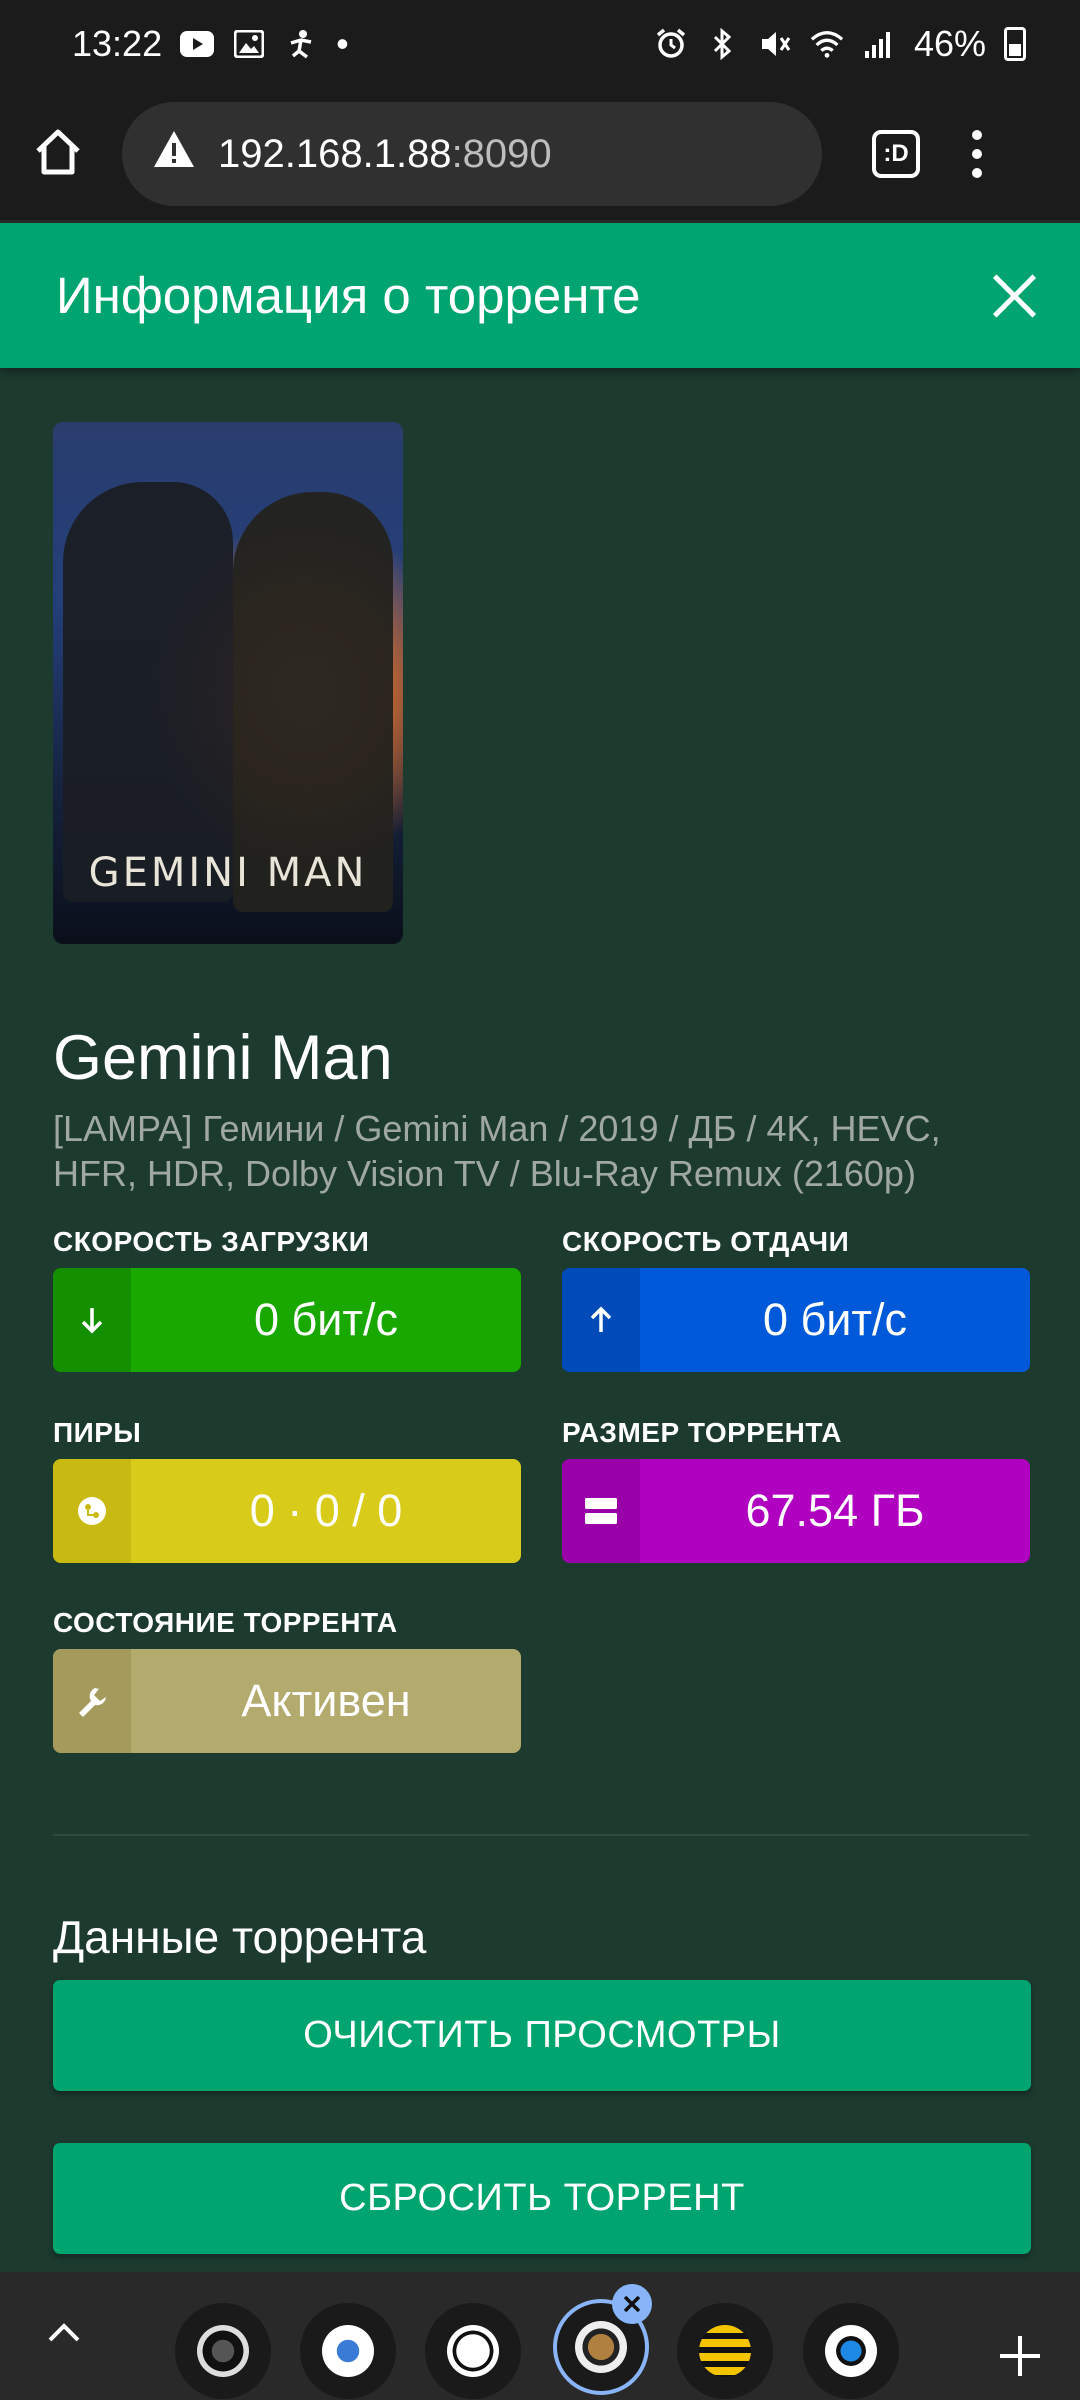 Image resolution: width=1080 pixels, height=2400 pixels. What do you see at coordinates (249, 44) in the screenshot?
I see `gallery-icon` at bounding box center [249, 44].